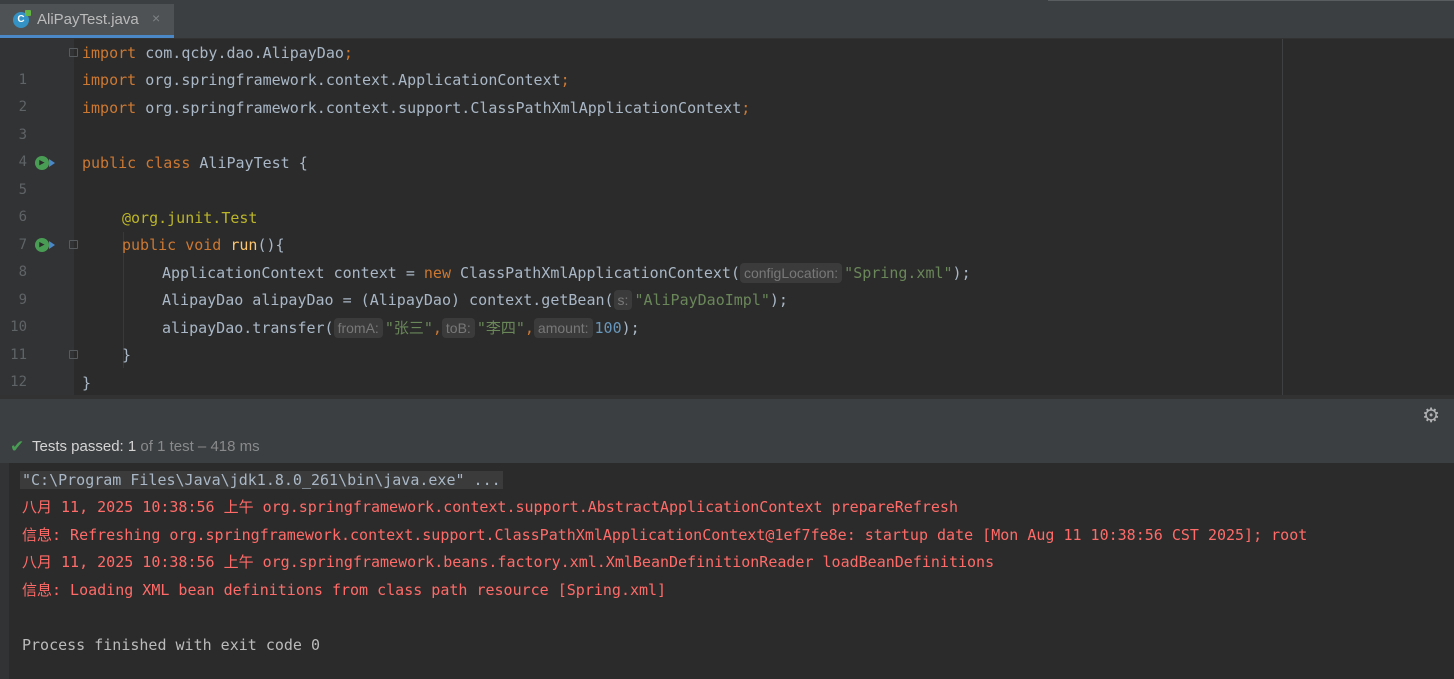 Image resolution: width=1454 pixels, height=679 pixels. Describe the element at coordinates (727, 146) in the screenshot. I see `code-line: 4` at that location.